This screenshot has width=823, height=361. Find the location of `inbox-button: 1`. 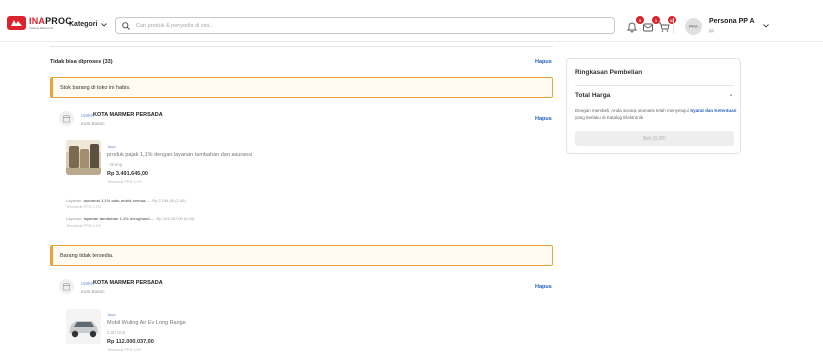

inbox-button: 1 is located at coordinates (651, 25).